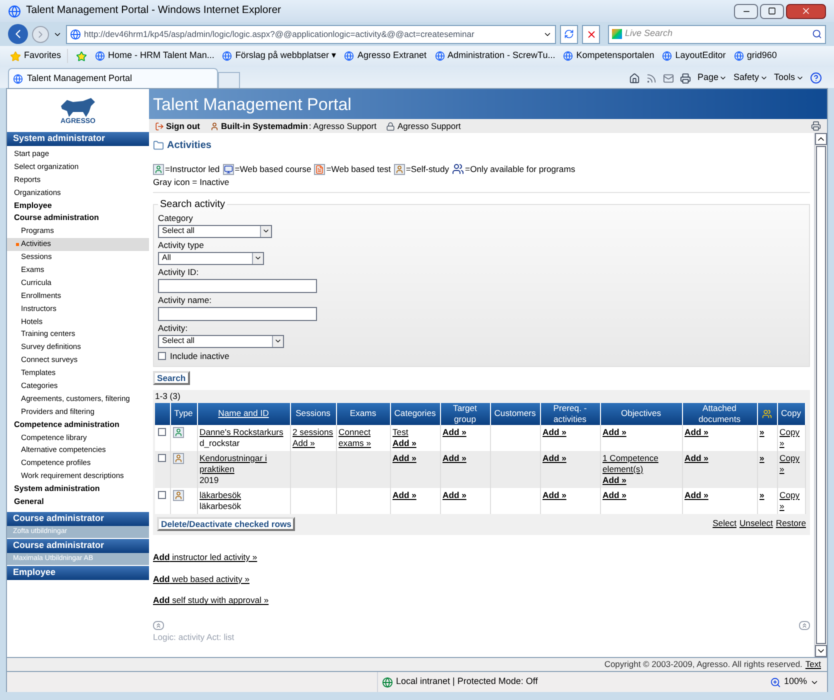 The height and width of the screenshot is (700, 834). What do you see at coordinates (694, 56) in the screenshot?
I see `favorite-link: LayoutEditor` at bounding box center [694, 56].